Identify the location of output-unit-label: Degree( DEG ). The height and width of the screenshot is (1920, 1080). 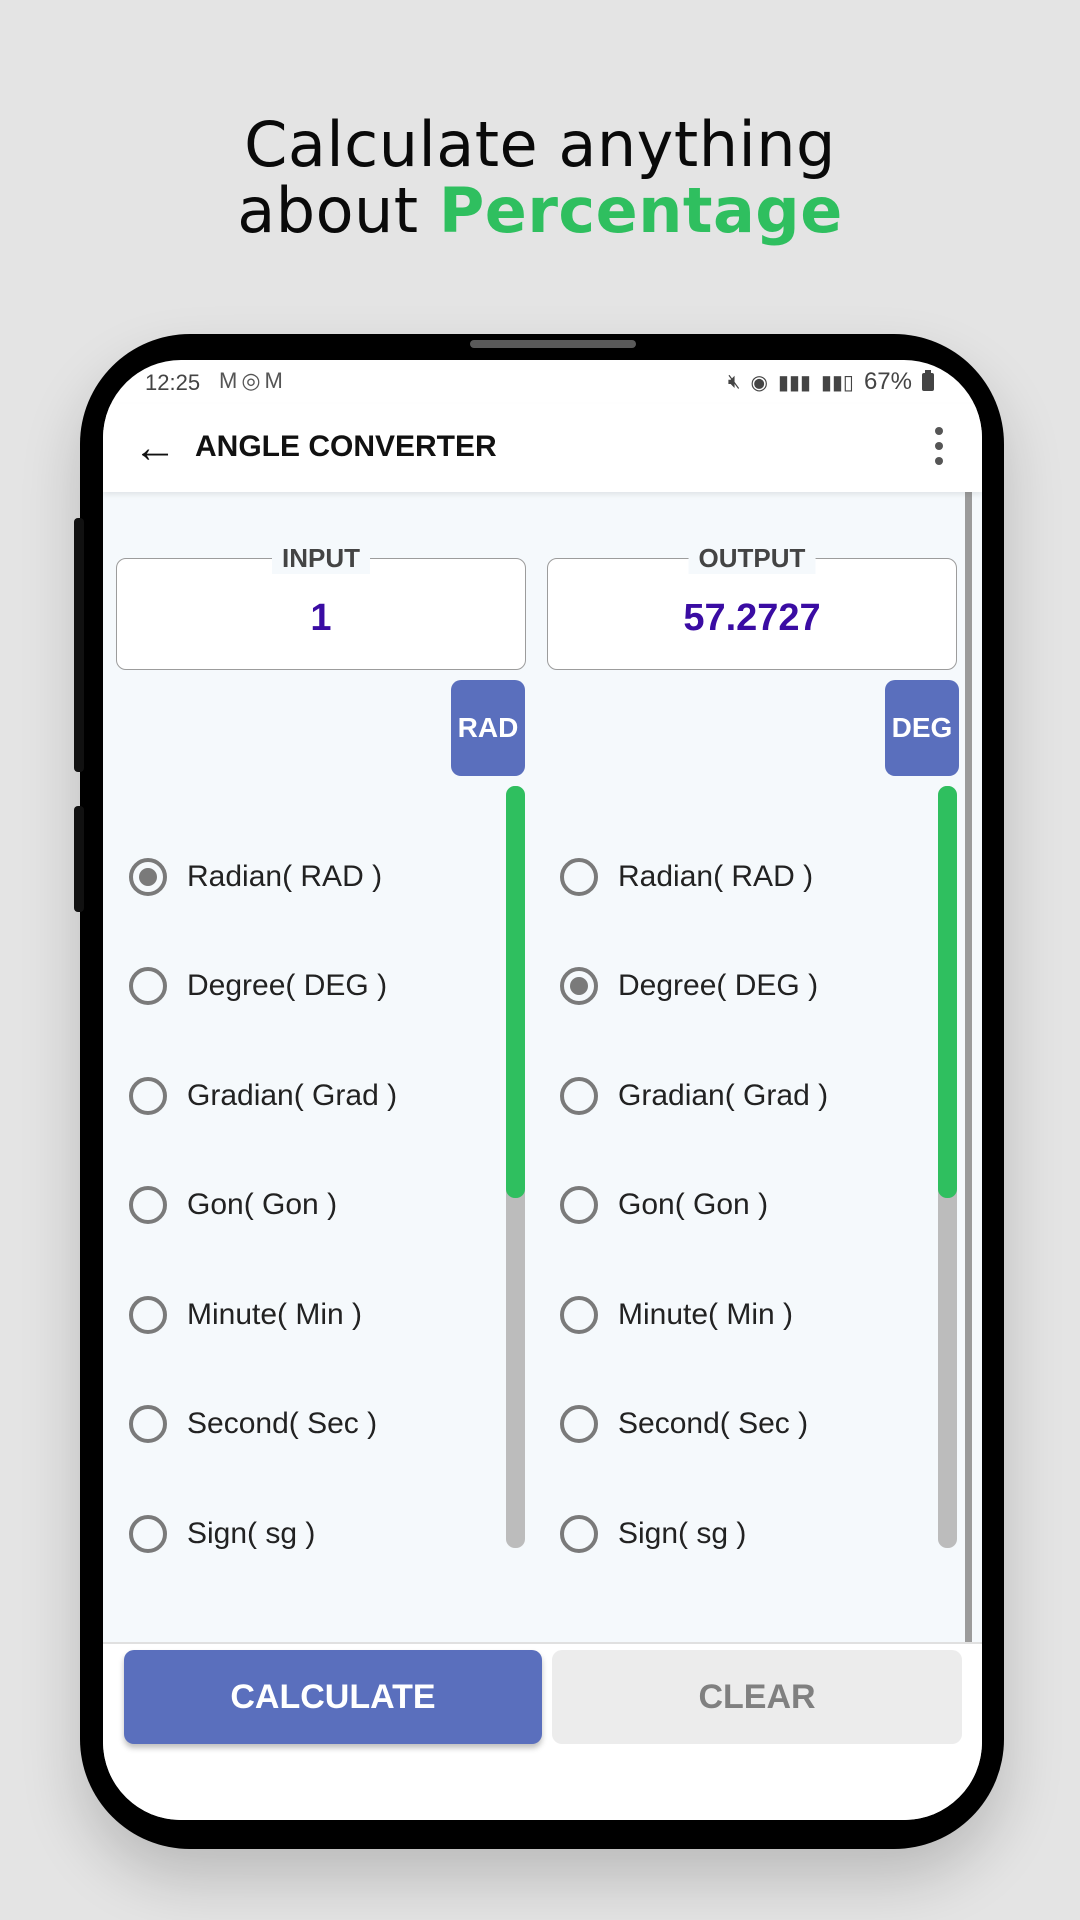
(718, 986).